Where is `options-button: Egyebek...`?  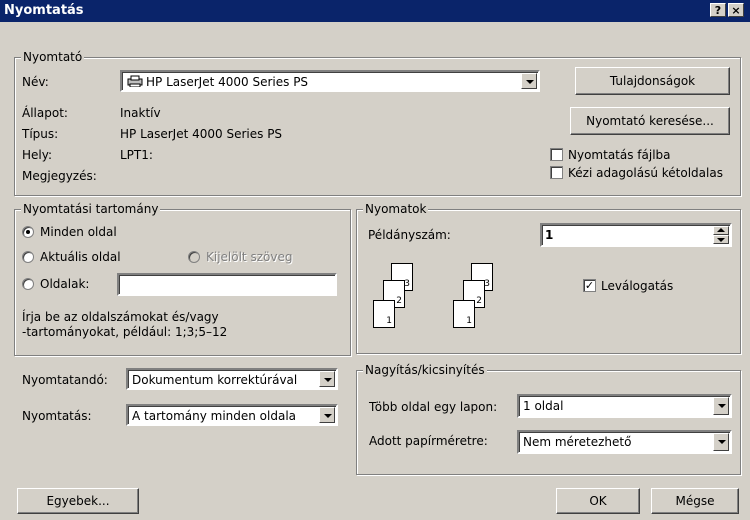
options-button: Egyebek... is located at coordinates (78, 501).